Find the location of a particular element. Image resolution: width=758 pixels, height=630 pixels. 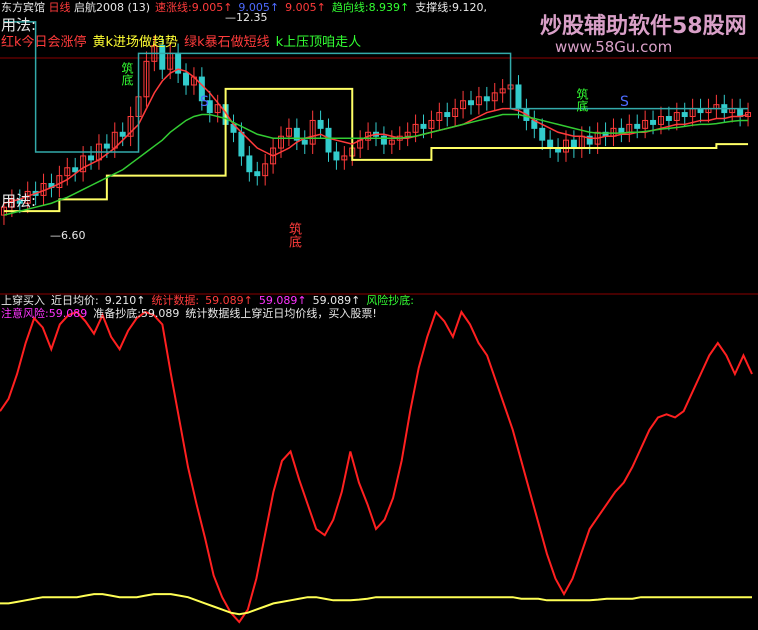

bottom-signal: 筑底 is located at coordinates (293, 235).